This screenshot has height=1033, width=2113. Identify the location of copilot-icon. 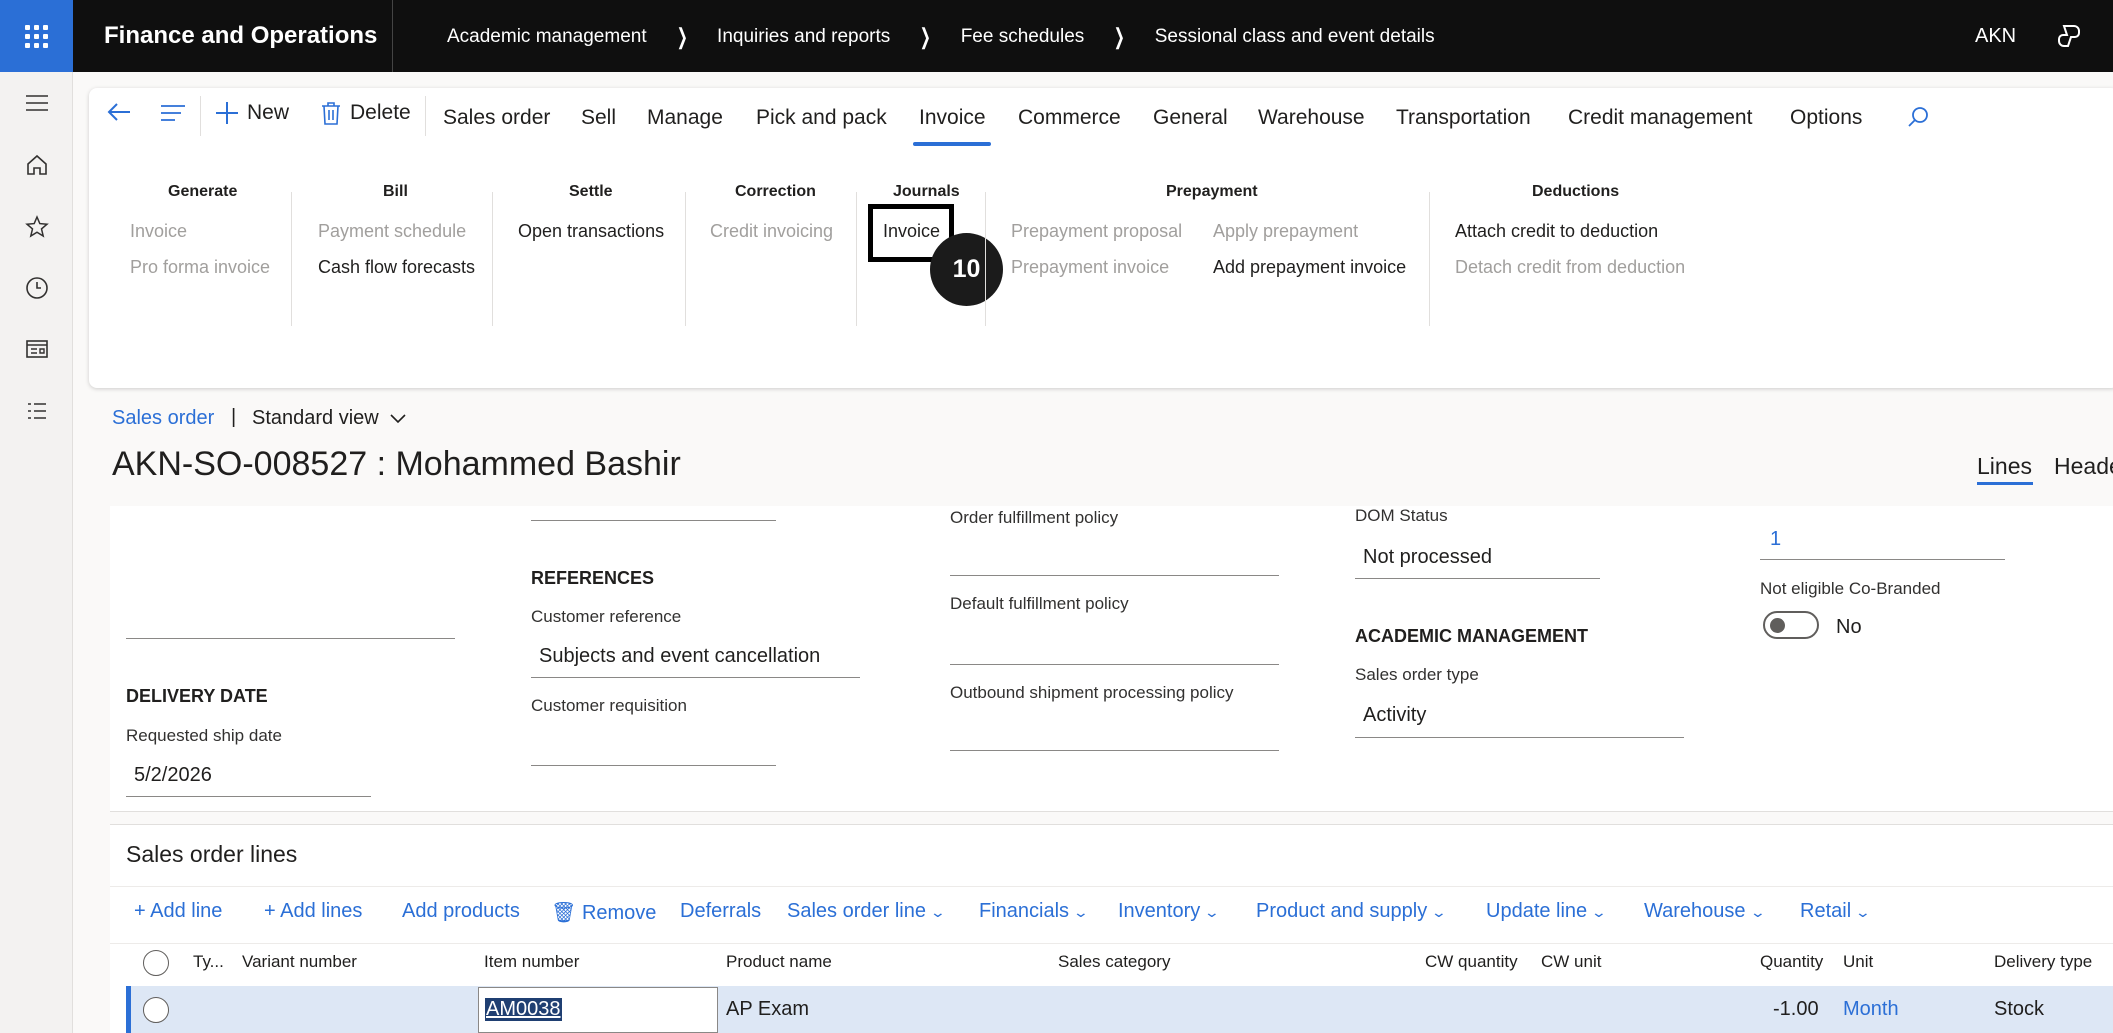
(2069, 36).